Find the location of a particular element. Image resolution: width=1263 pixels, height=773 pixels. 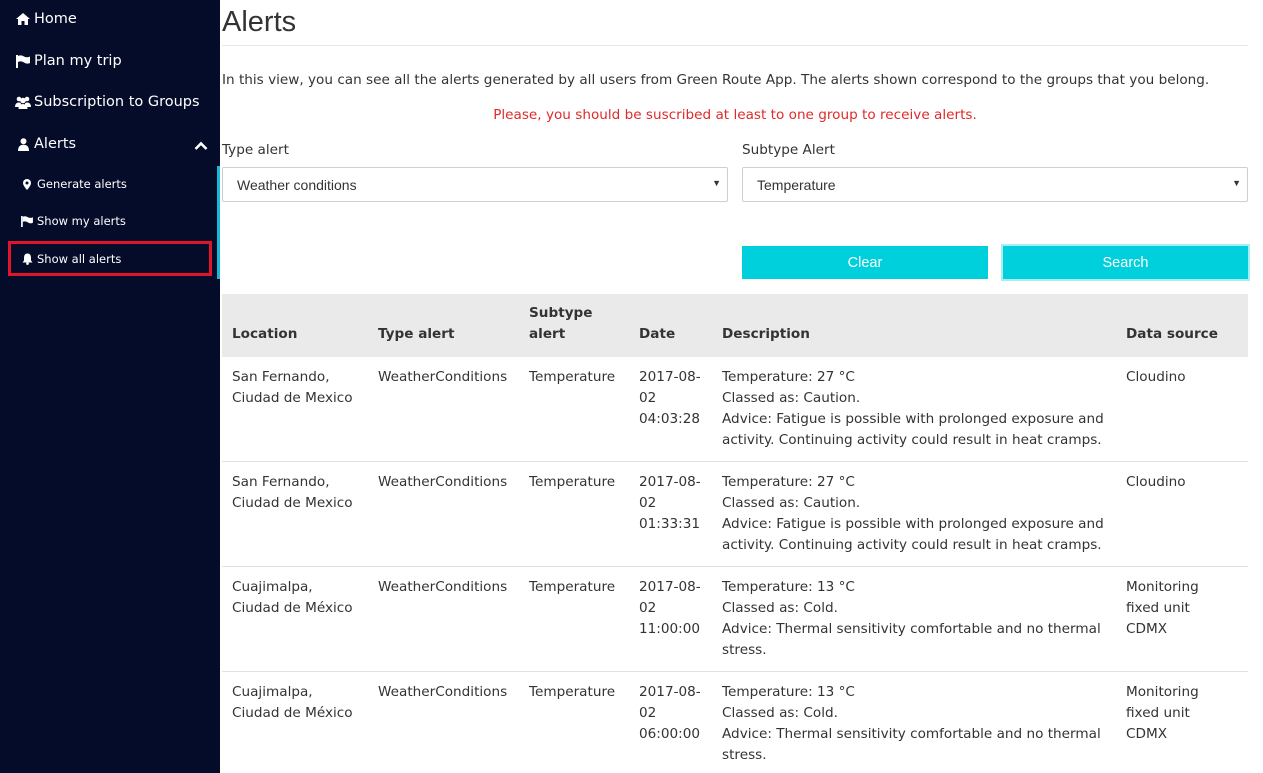

col-subtype-alert: Subtype alert is located at coordinates (561, 323).